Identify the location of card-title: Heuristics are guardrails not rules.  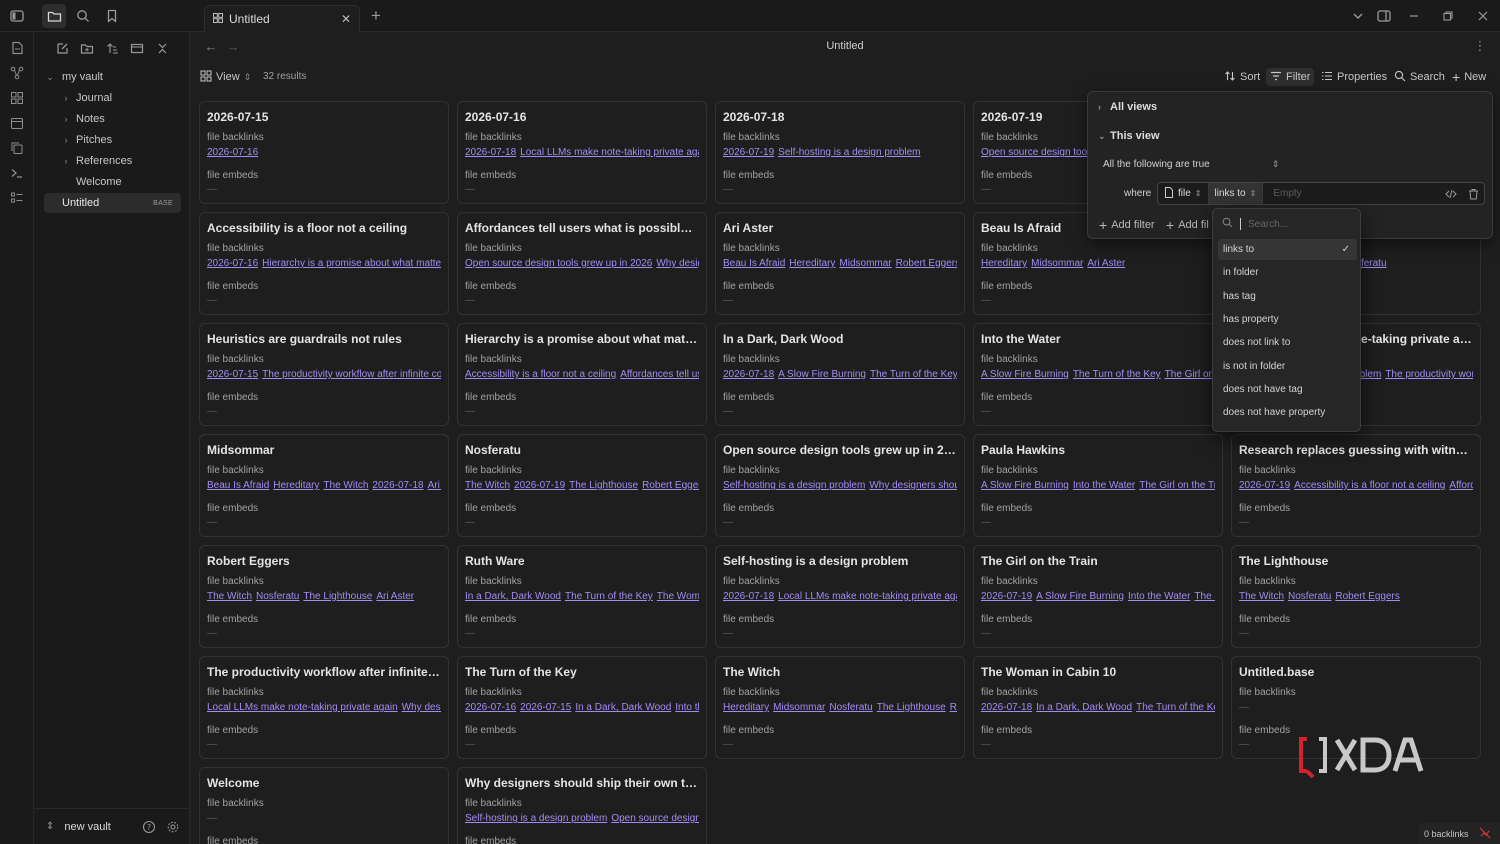
(324, 339).